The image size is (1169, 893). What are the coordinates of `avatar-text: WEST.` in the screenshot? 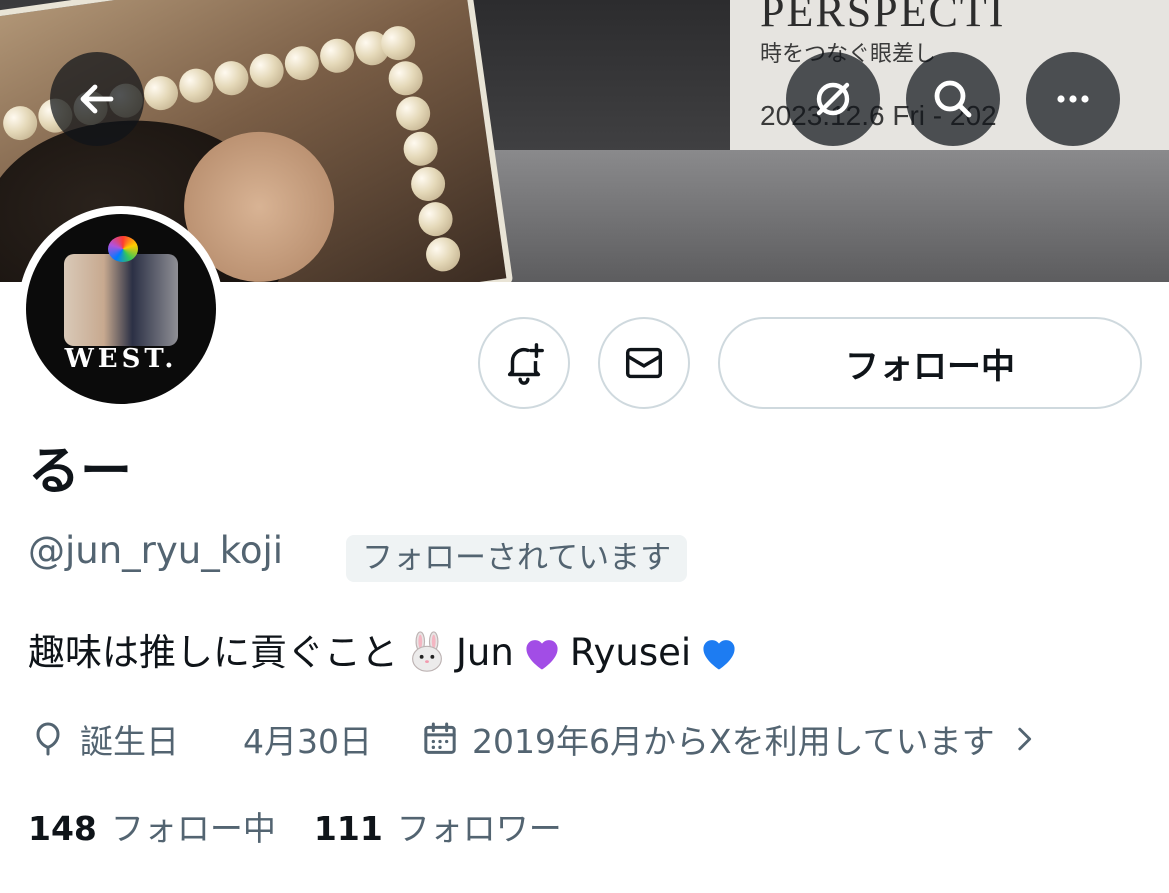 It's located at (121, 359).